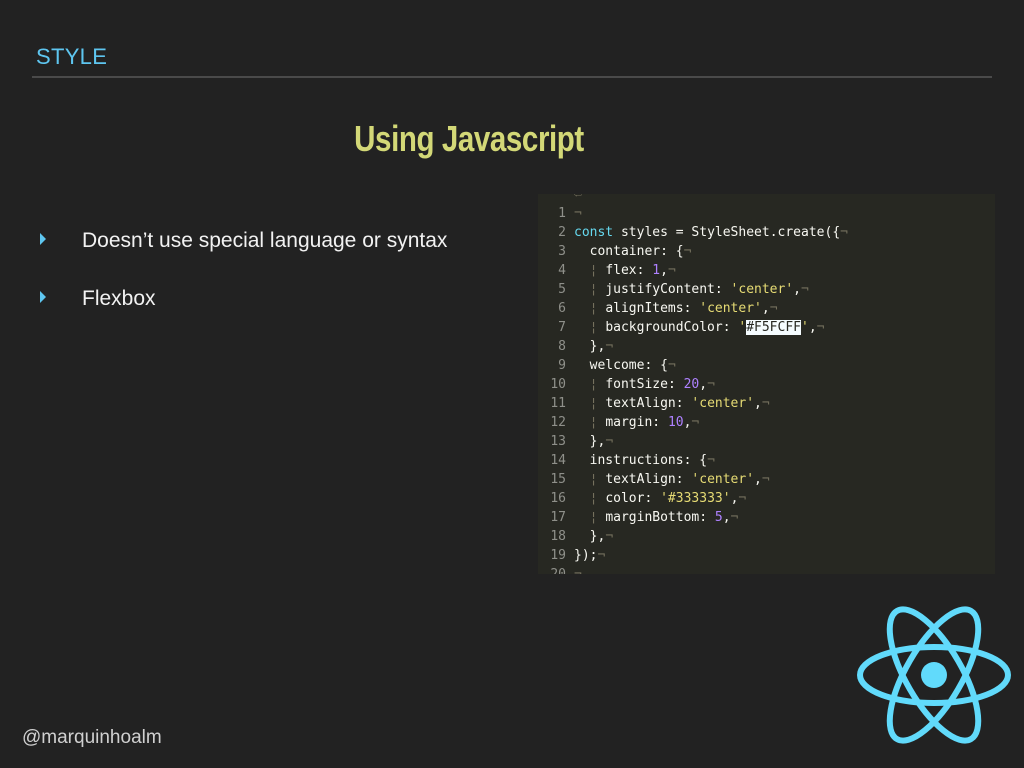 This screenshot has width=1024, height=768. Describe the element at coordinates (558, 536) in the screenshot. I see `line-number: 18` at that location.